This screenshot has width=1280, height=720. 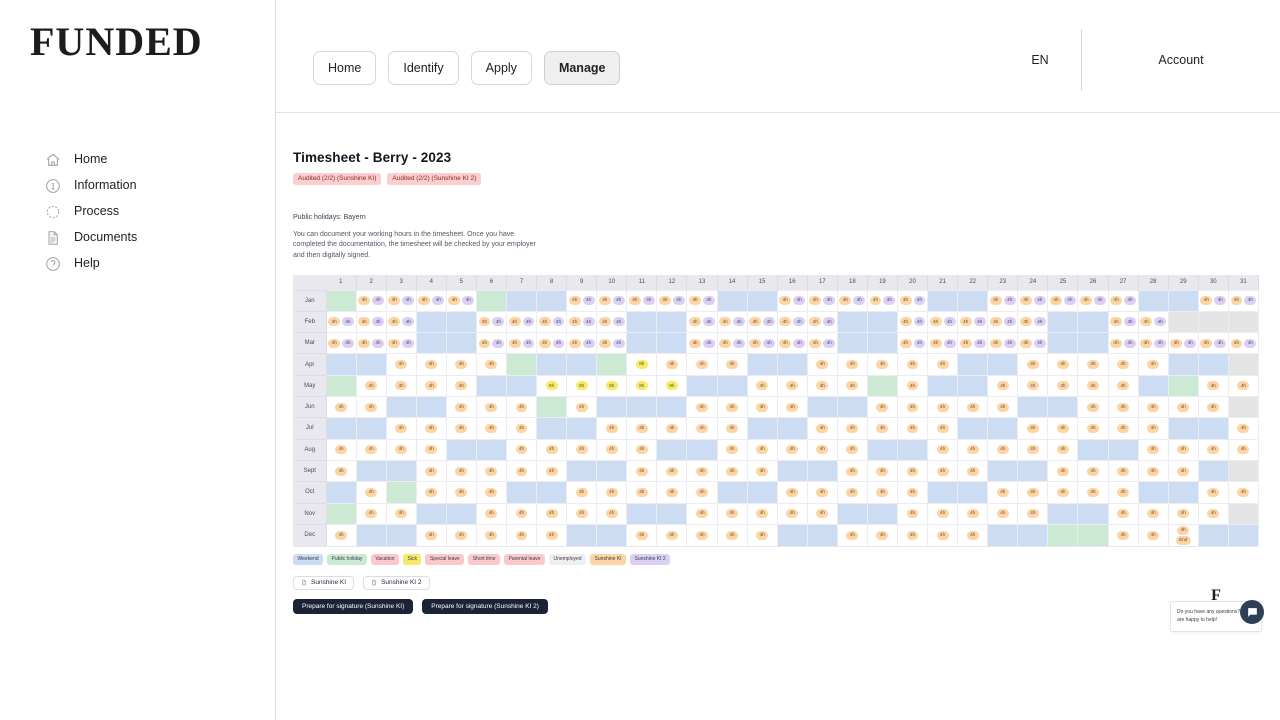 What do you see at coordinates (642, 385) in the screenshot?
I see `timesheet-cell: 8h` at bounding box center [642, 385].